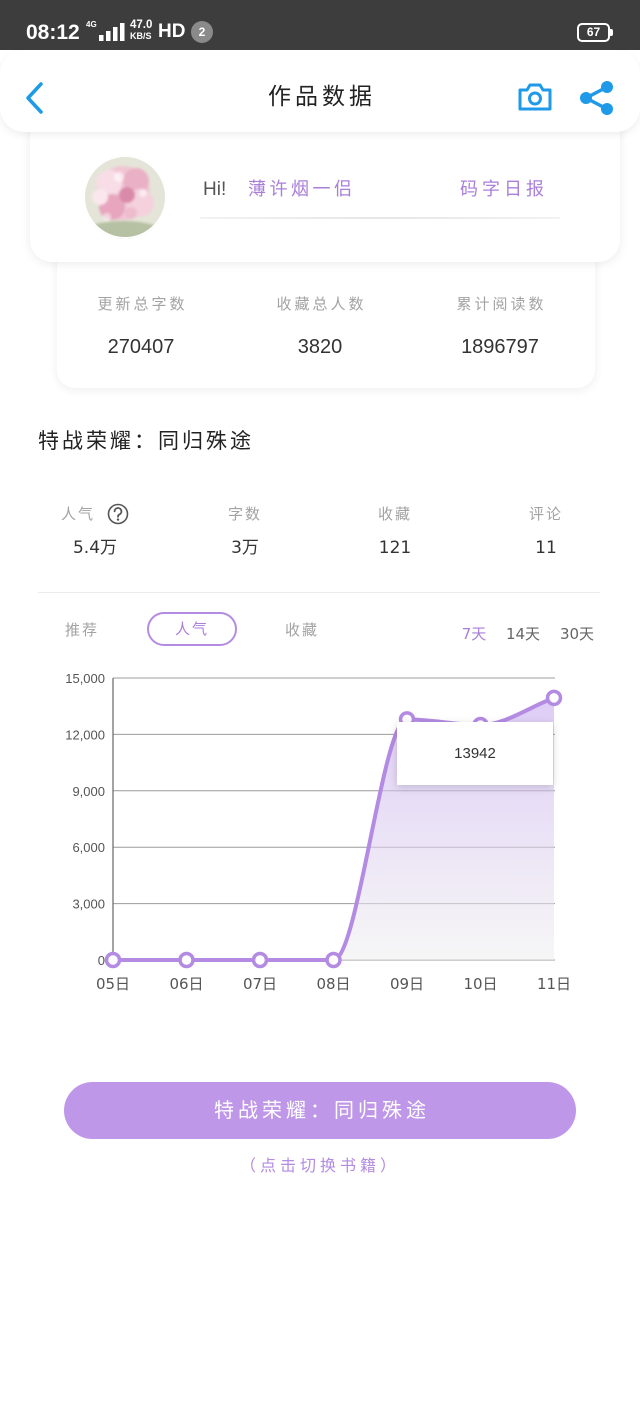  I want to click on chart-tooltip: 13942, so click(475, 753).